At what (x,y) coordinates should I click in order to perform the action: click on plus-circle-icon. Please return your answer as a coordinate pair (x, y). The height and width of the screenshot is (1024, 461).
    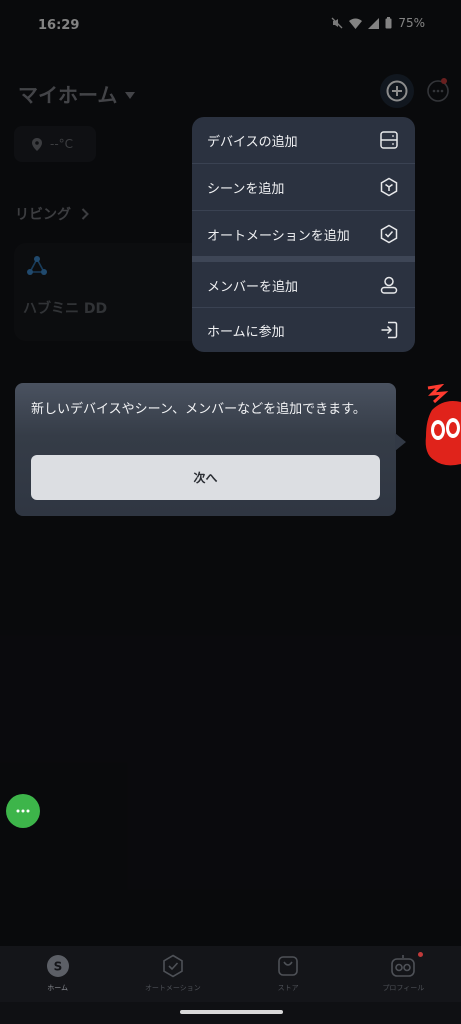
    Looking at the image, I should click on (397, 91).